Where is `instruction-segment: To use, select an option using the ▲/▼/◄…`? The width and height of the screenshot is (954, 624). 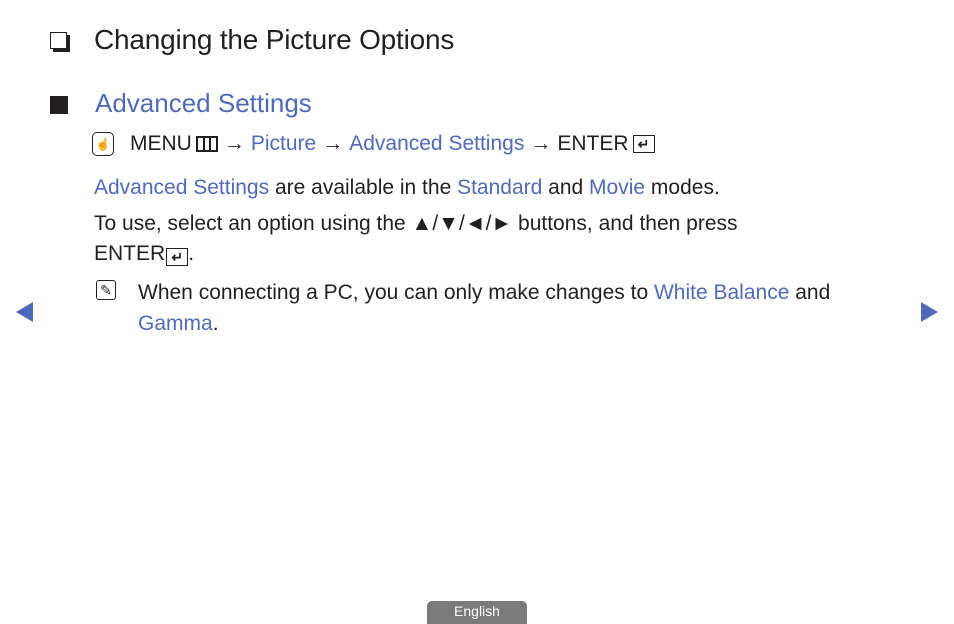
instruction-segment: To use, select an option using the ▲/▼/◄… is located at coordinates (416, 223).